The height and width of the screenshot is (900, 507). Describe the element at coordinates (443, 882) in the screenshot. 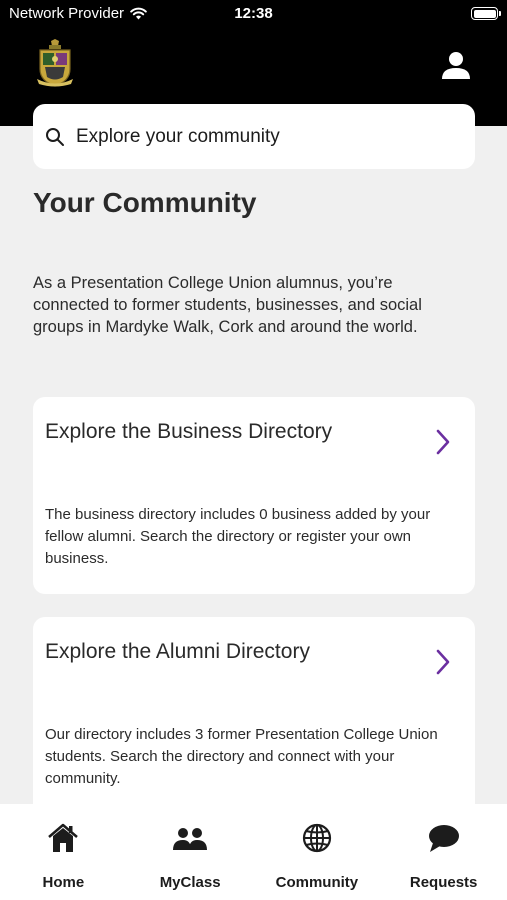

I see `tab-label: Requests` at that location.